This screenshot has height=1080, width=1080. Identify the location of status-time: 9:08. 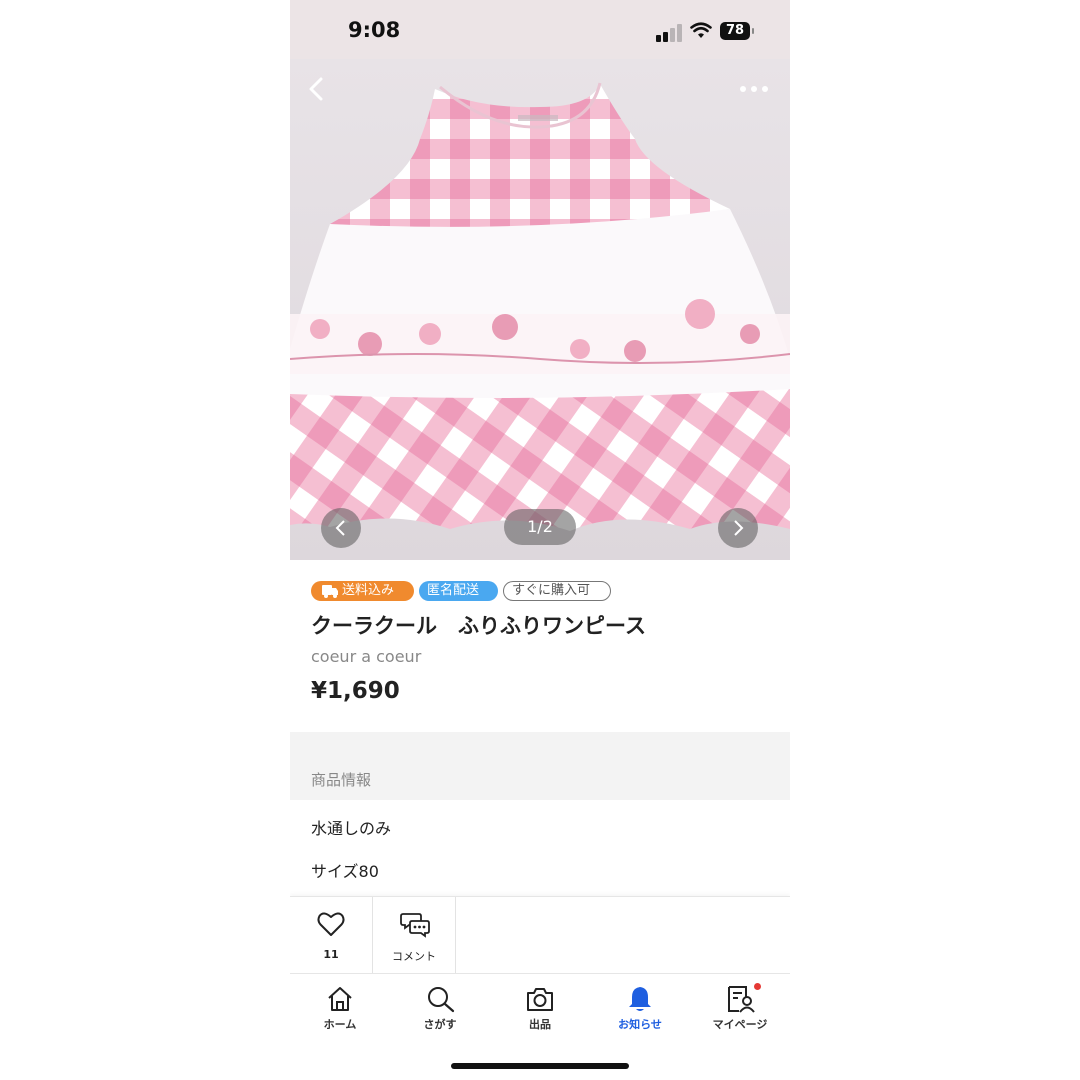
(374, 30).